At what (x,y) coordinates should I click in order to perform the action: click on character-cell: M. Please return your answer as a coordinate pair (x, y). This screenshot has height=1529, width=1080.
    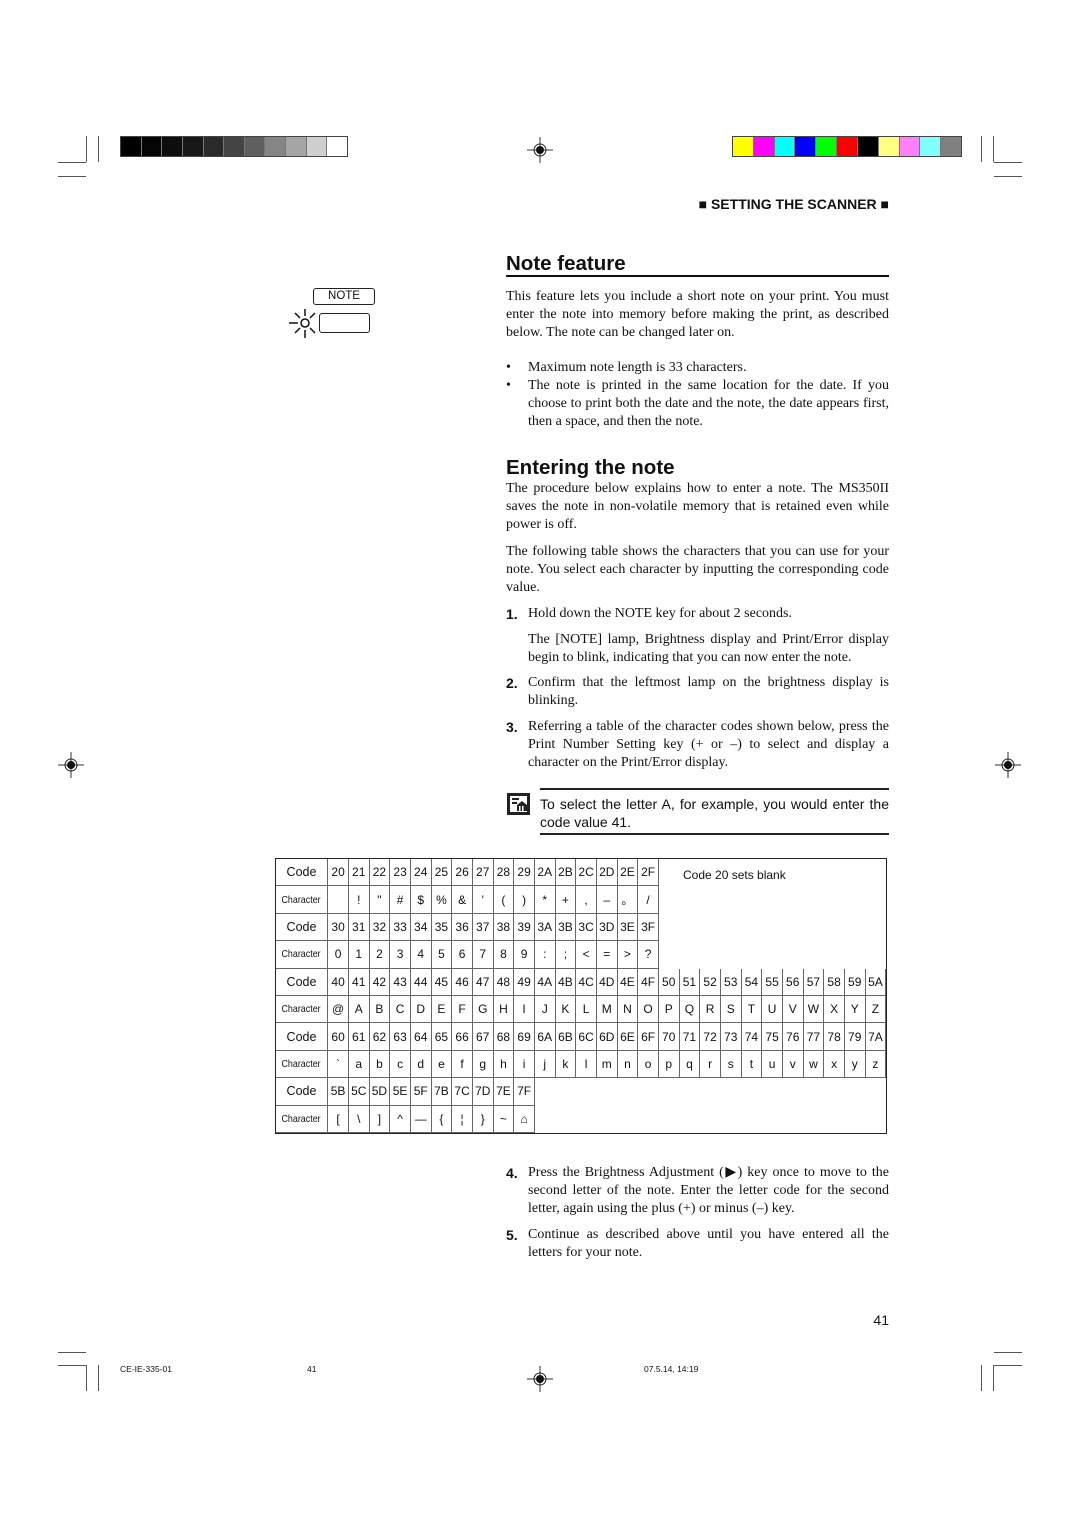
    Looking at the image, I should click on (607, 1010).